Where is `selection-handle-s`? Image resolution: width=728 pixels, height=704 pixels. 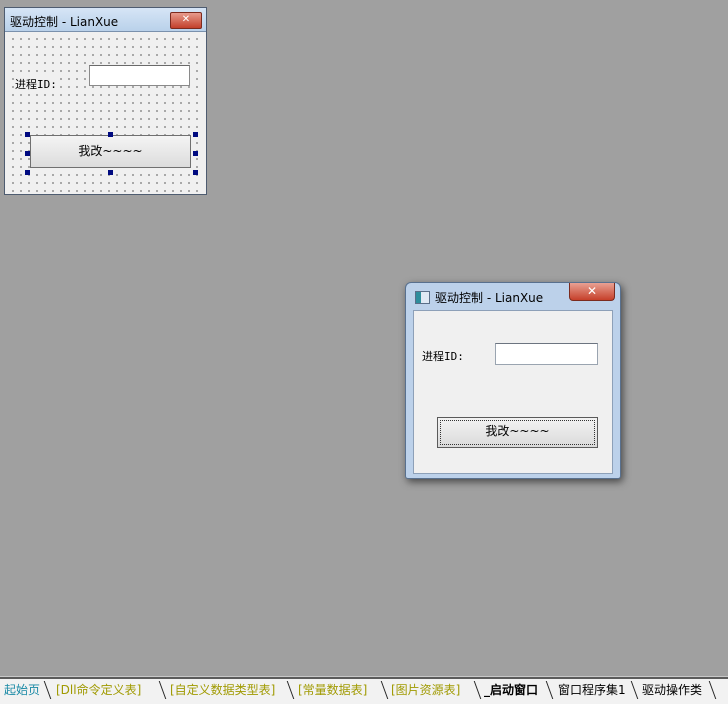 selection-handle-s is located at coordinates (110, 172).